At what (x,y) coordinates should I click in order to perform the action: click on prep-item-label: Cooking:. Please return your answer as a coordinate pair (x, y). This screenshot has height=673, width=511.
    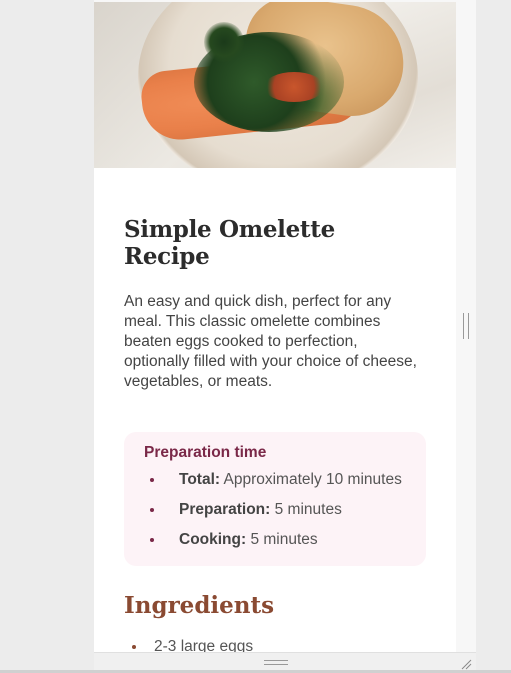
    Looking at the image, I should click on (213, 539).